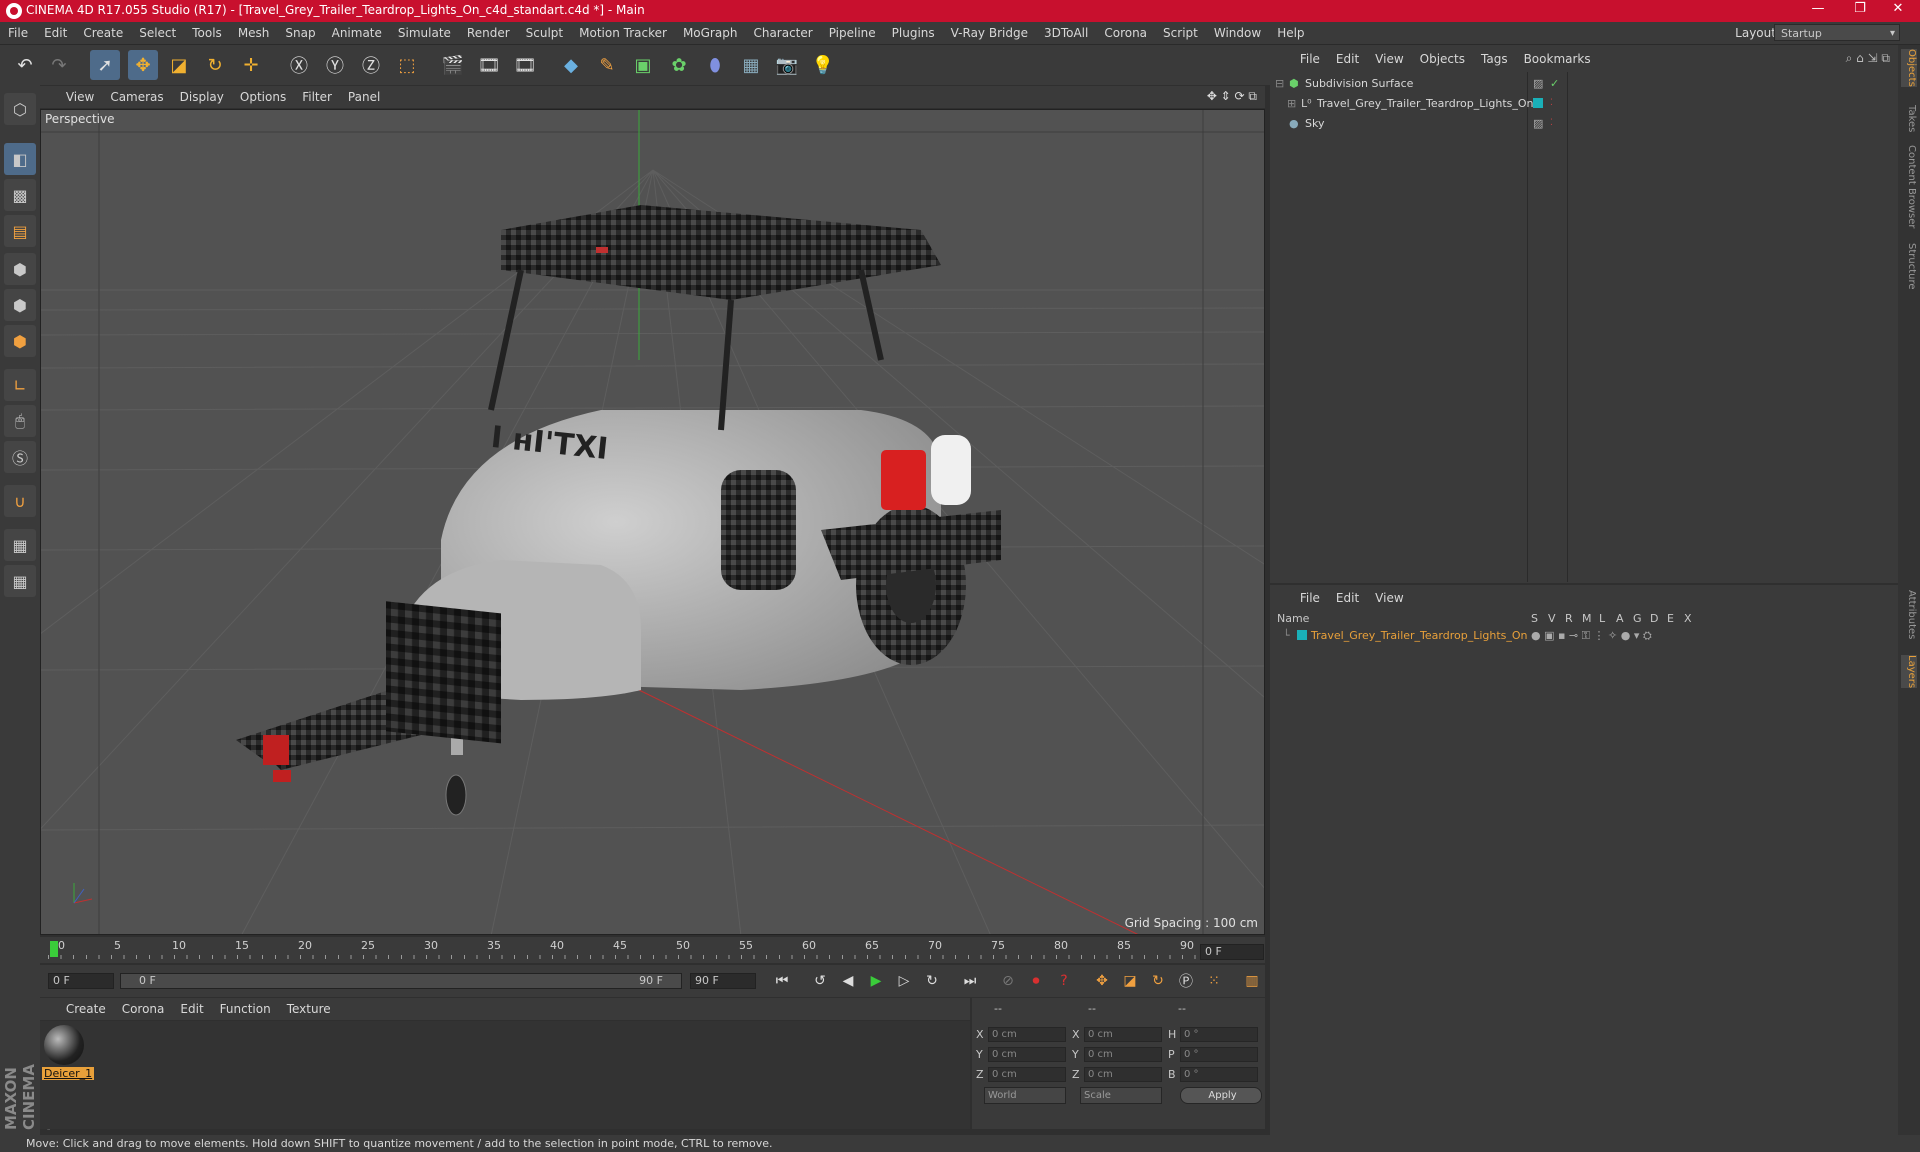 This screenshot has width=1920, height=1152. I want to click on move-tool-icon: ✥, so click(143, 65).